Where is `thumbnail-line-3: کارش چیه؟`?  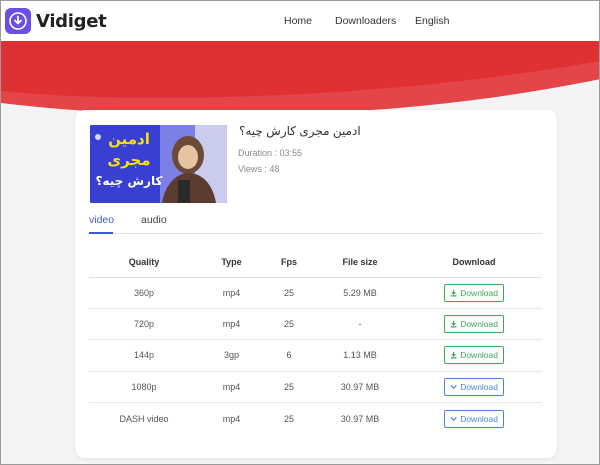
thumbnail-line-3: کارش چیه؟ is located at coordinates (129, 181).